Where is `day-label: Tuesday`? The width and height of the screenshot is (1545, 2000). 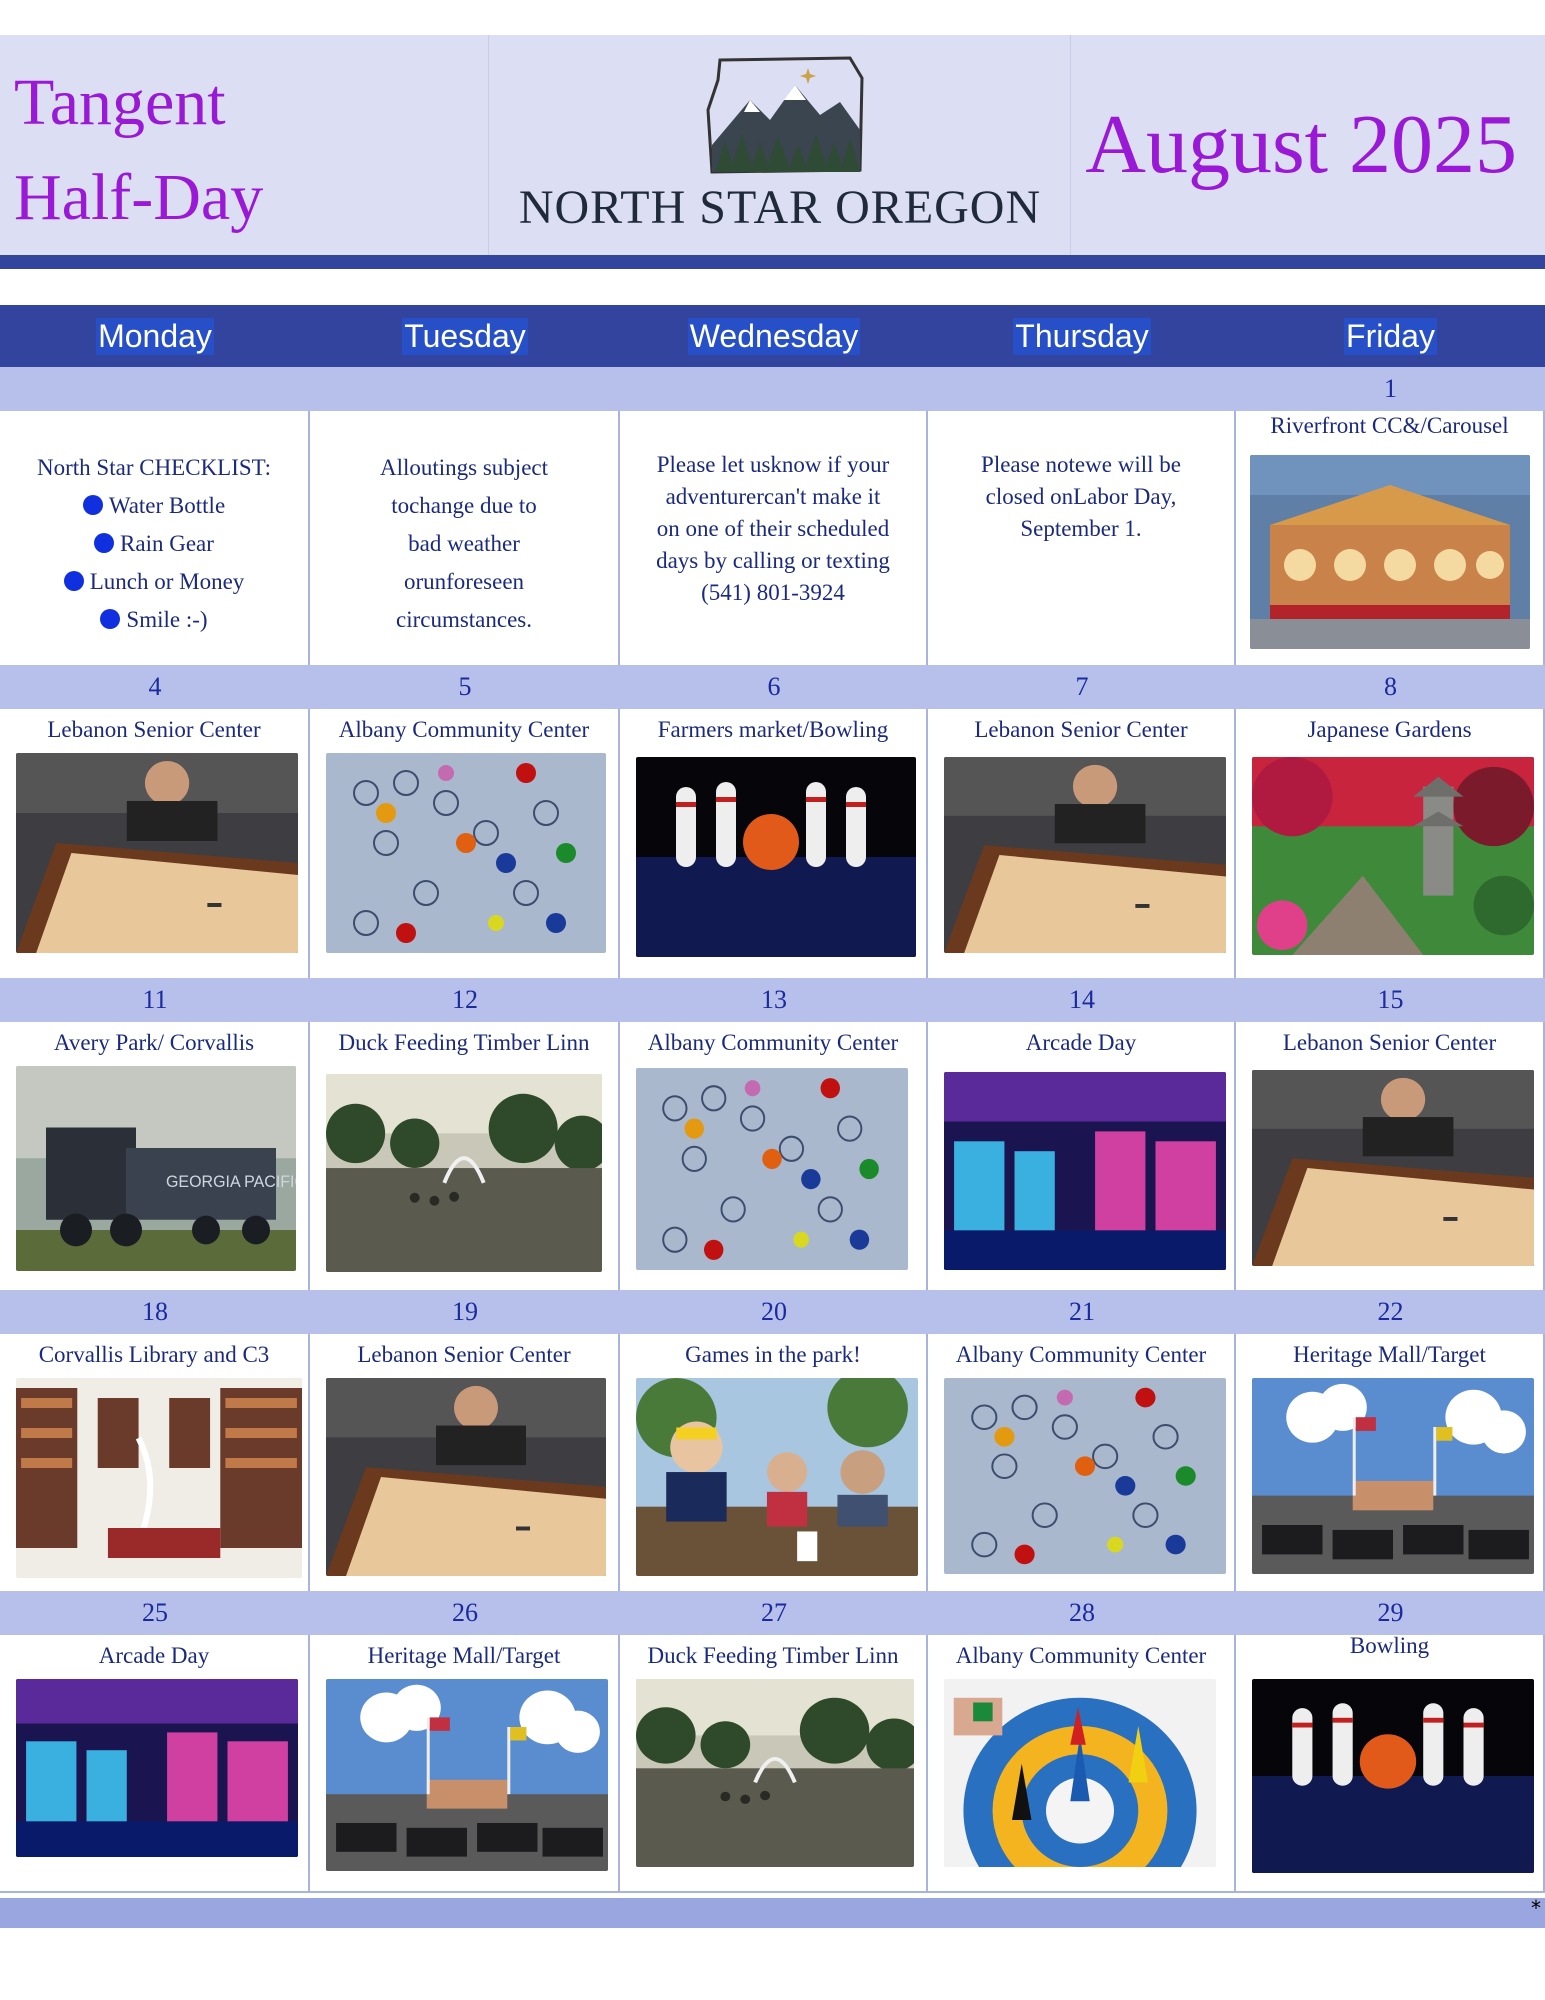
day-label: Tuesday is located at coordinates (465, 336).